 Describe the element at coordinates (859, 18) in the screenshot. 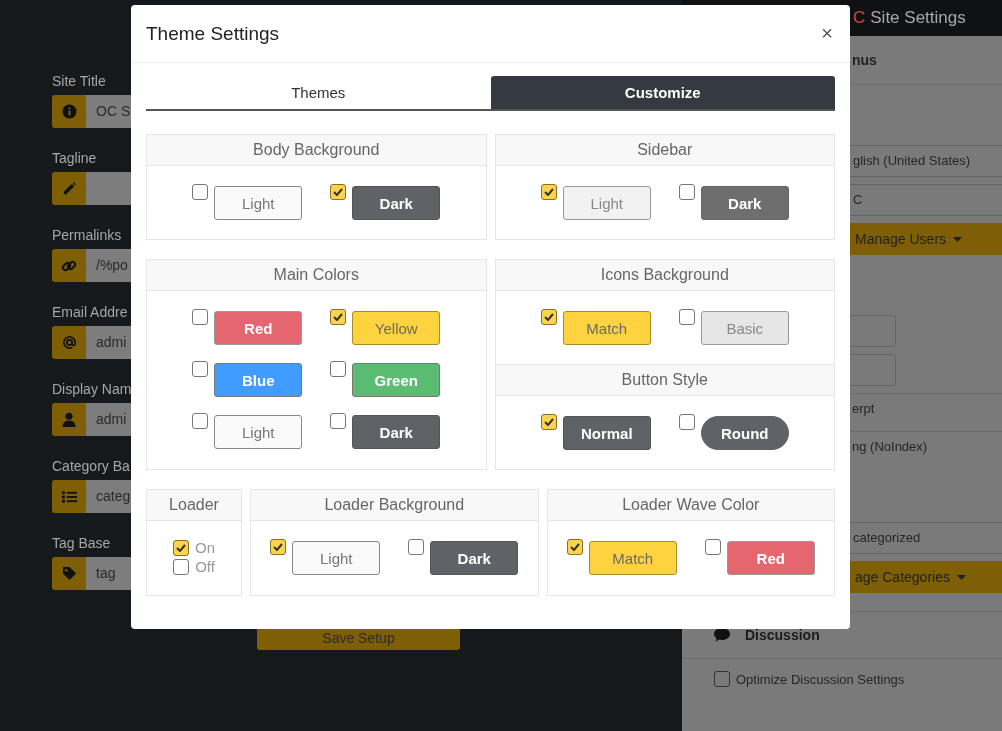

I see `logo-text: C` at that location.